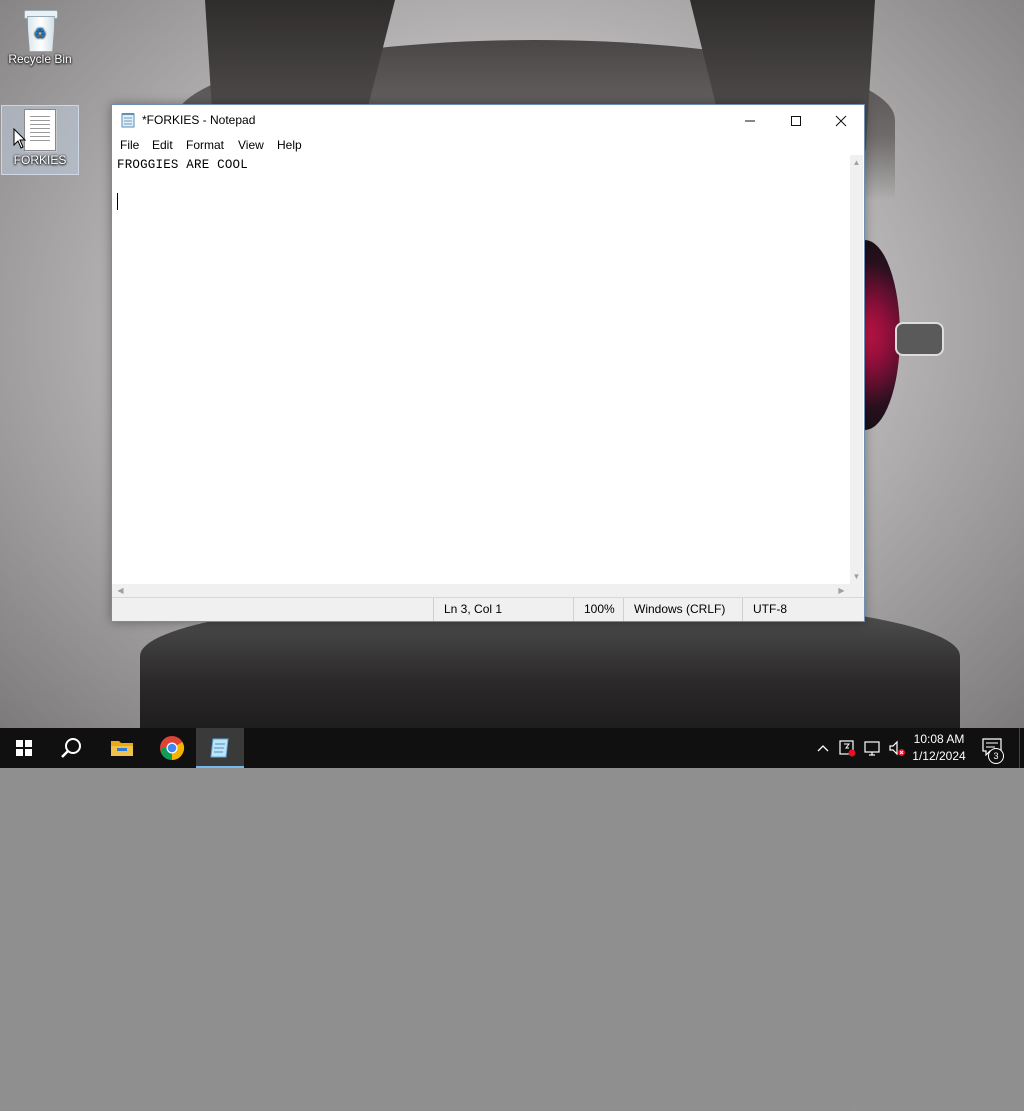 The width and height of the screenshot is (1024, 1111). What do you see at coordinates (856, 162) in the screenshot?
I see `scroll-up-icon: ▲` at bounding box center [856, 162].